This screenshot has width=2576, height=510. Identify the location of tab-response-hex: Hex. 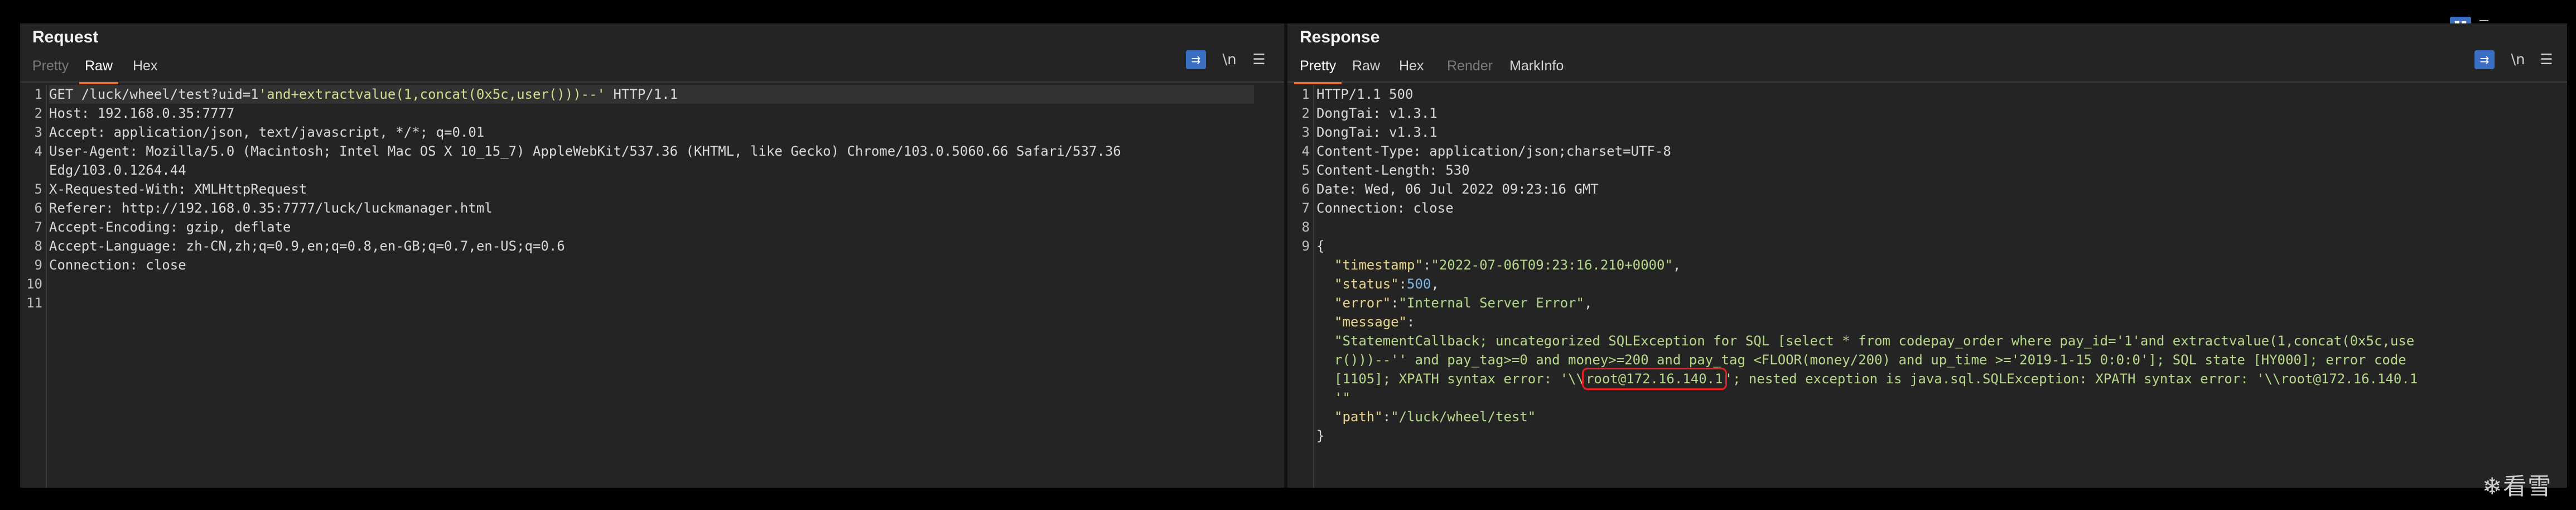
(1411, 68).